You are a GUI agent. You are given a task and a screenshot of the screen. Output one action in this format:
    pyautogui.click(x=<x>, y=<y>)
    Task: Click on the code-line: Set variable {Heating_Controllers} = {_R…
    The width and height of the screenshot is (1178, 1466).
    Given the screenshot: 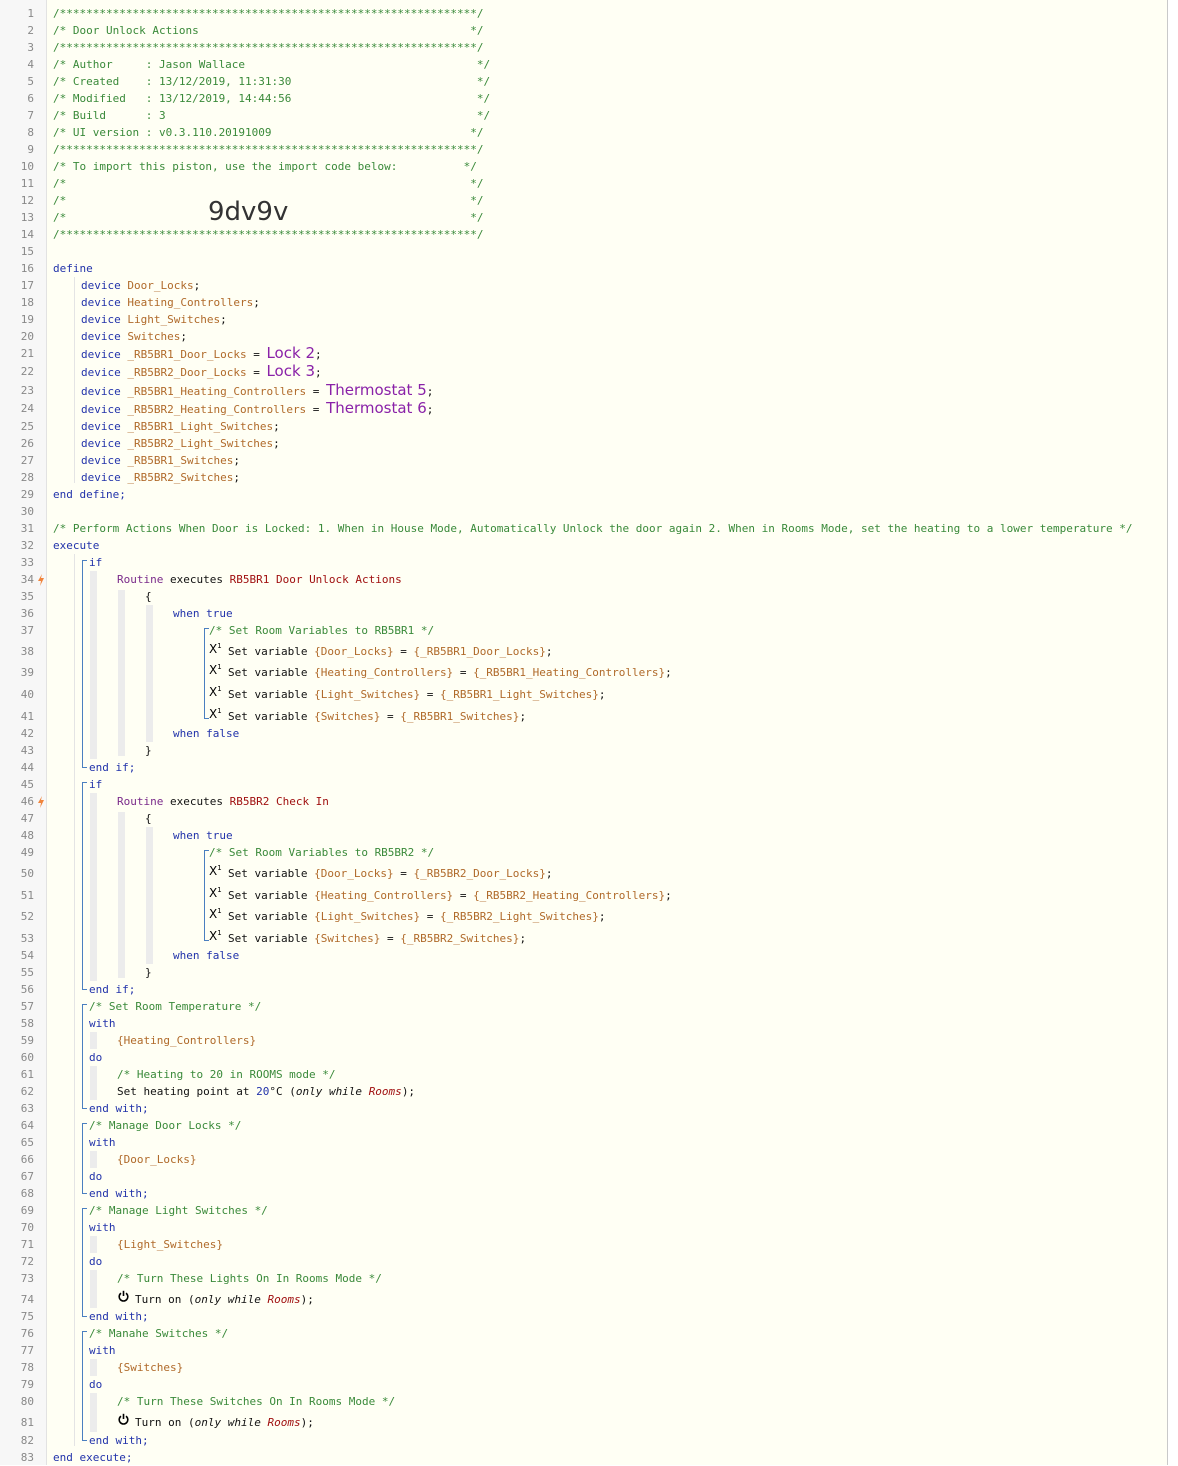 What is the action you would take?
    pyautogui.click(x=450, y=672)
    